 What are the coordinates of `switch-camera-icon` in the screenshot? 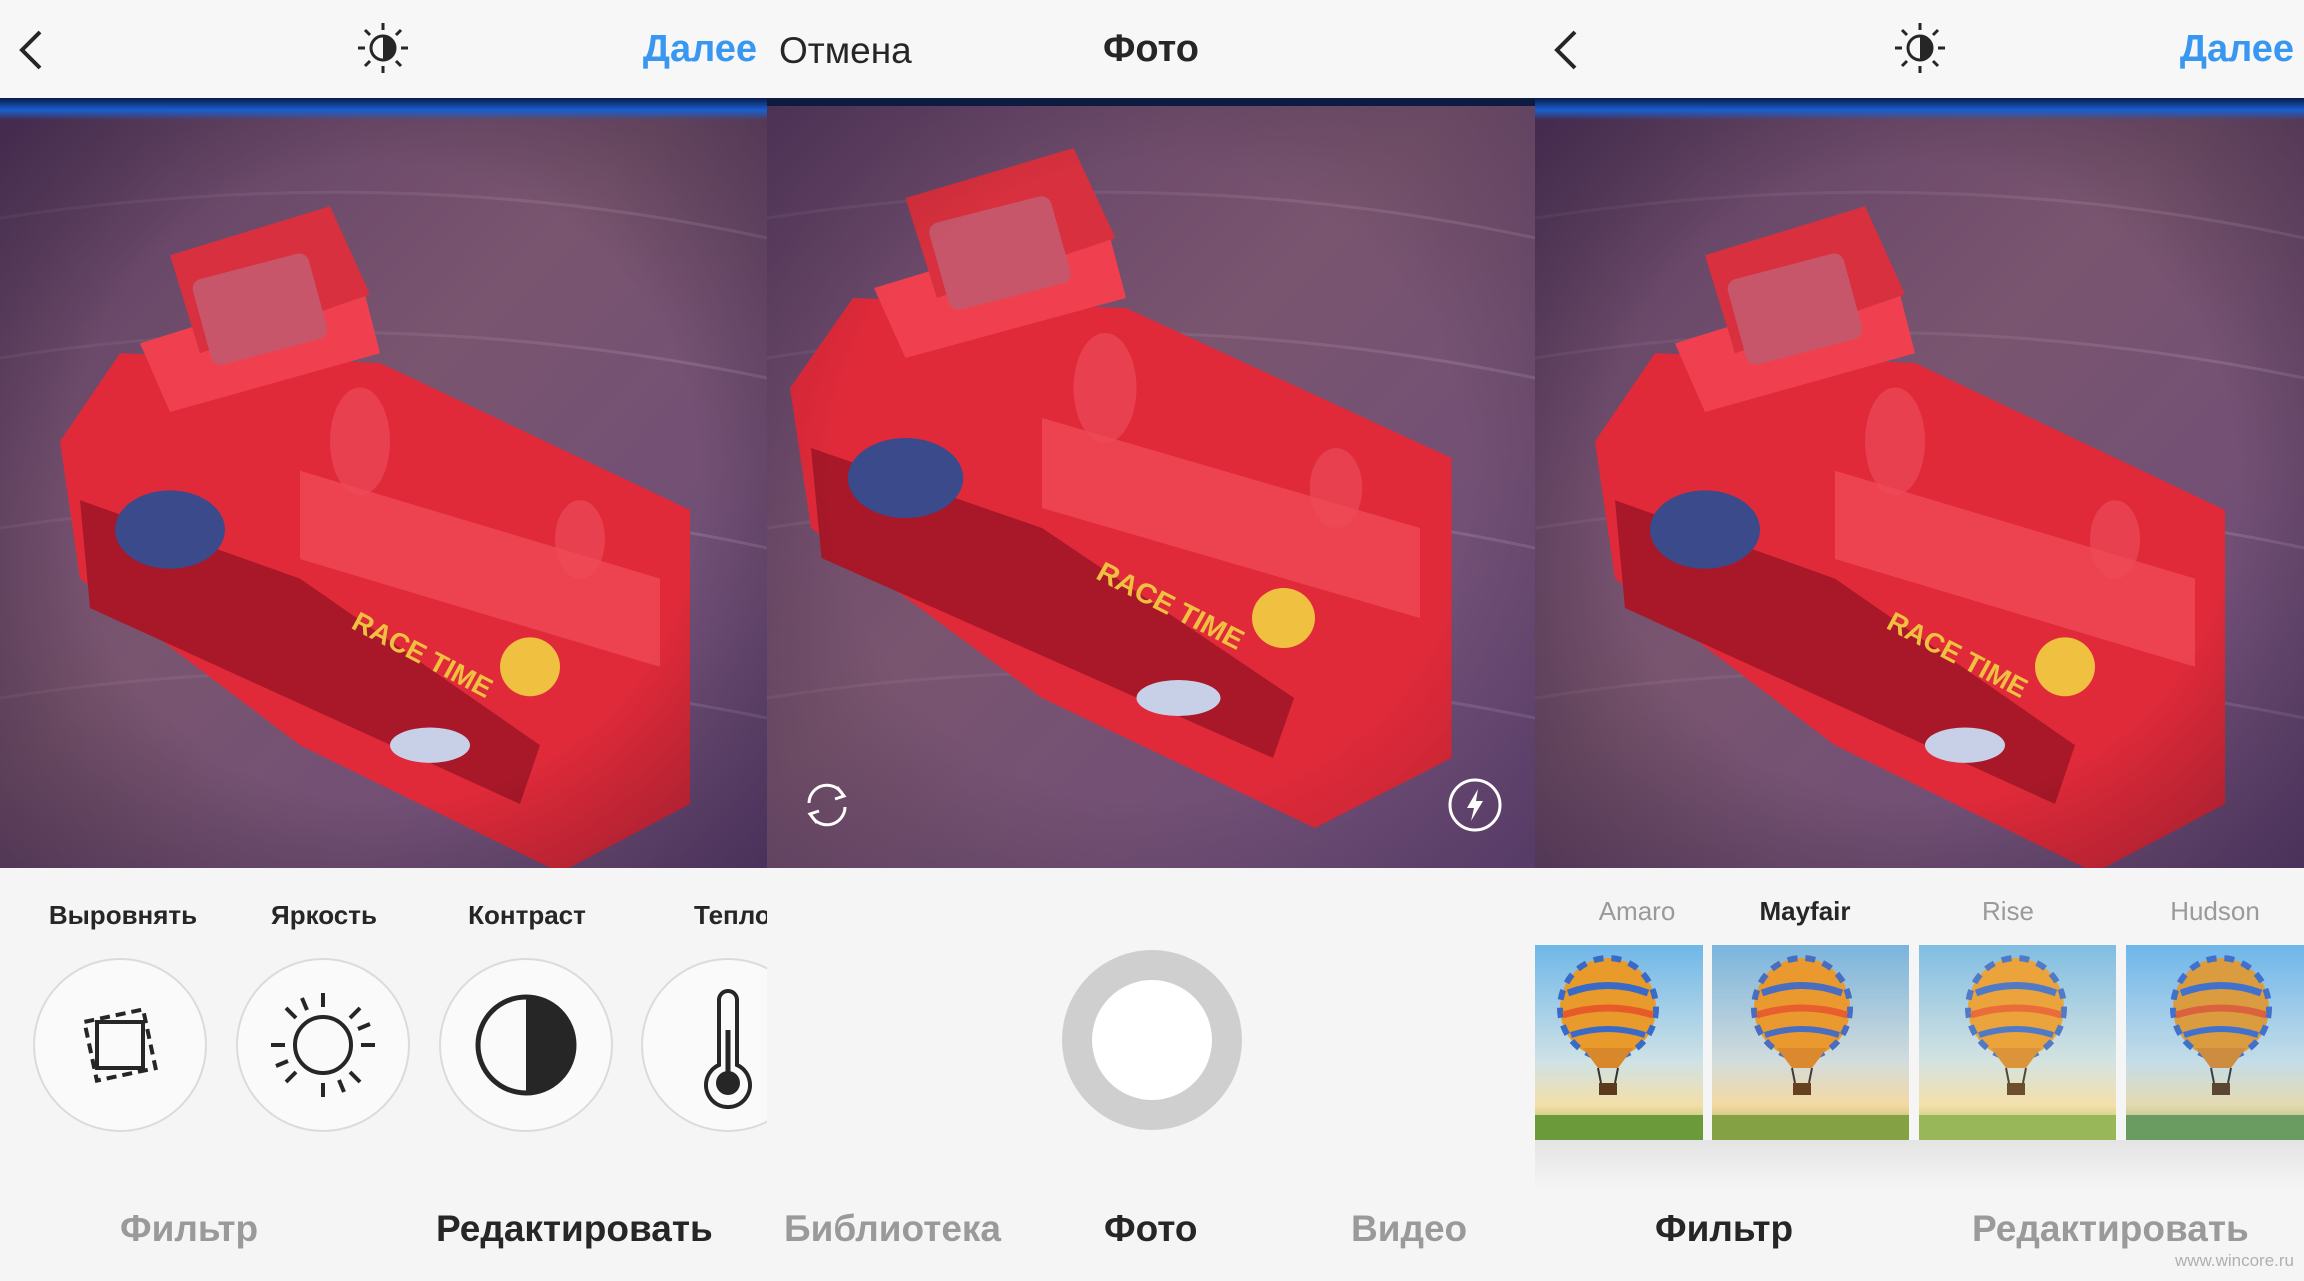 It's located at (827, 805).